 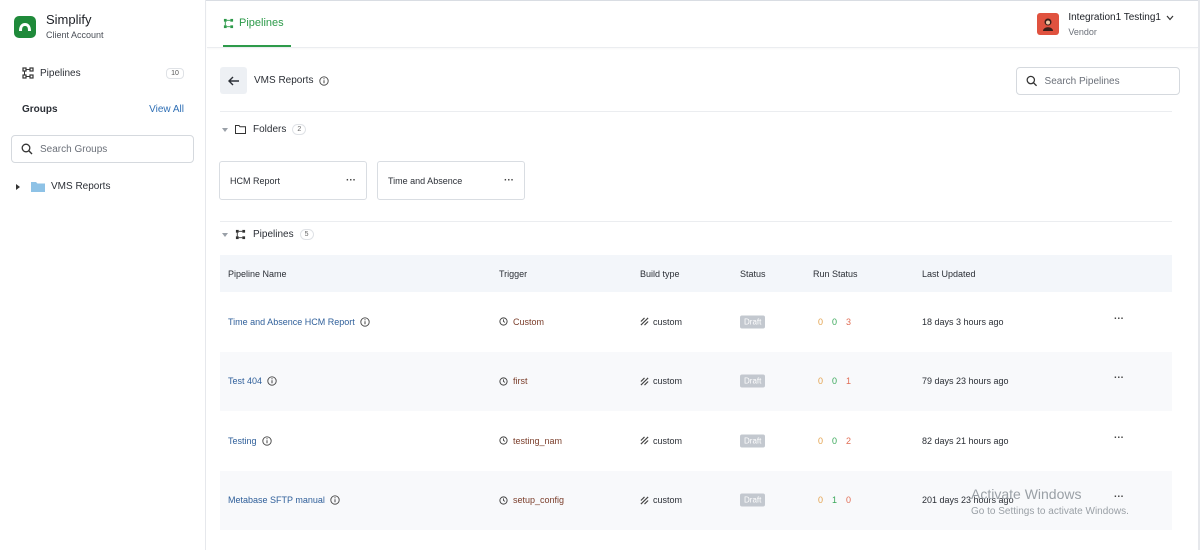 What do you see at coordinates (60, 73) in the screenshot?
I see `sidebar-item-label: Pipelines` at bounding box center [60, 73].